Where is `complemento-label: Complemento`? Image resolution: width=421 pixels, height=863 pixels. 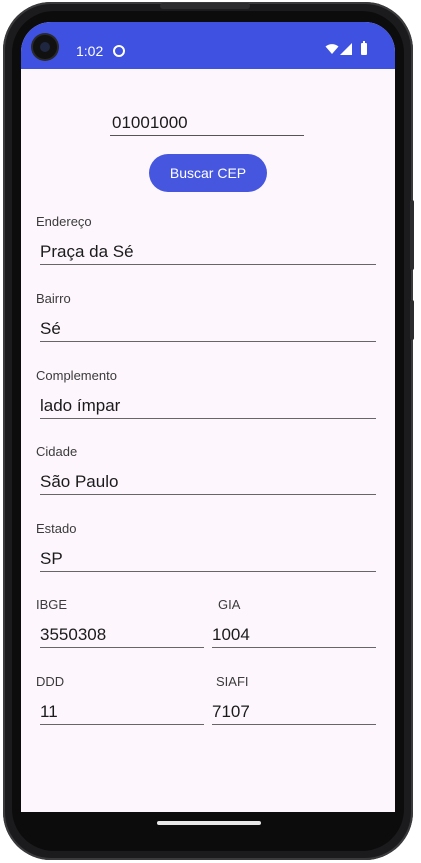
complemento-label: Complemento is located at coordinates (76, 375).